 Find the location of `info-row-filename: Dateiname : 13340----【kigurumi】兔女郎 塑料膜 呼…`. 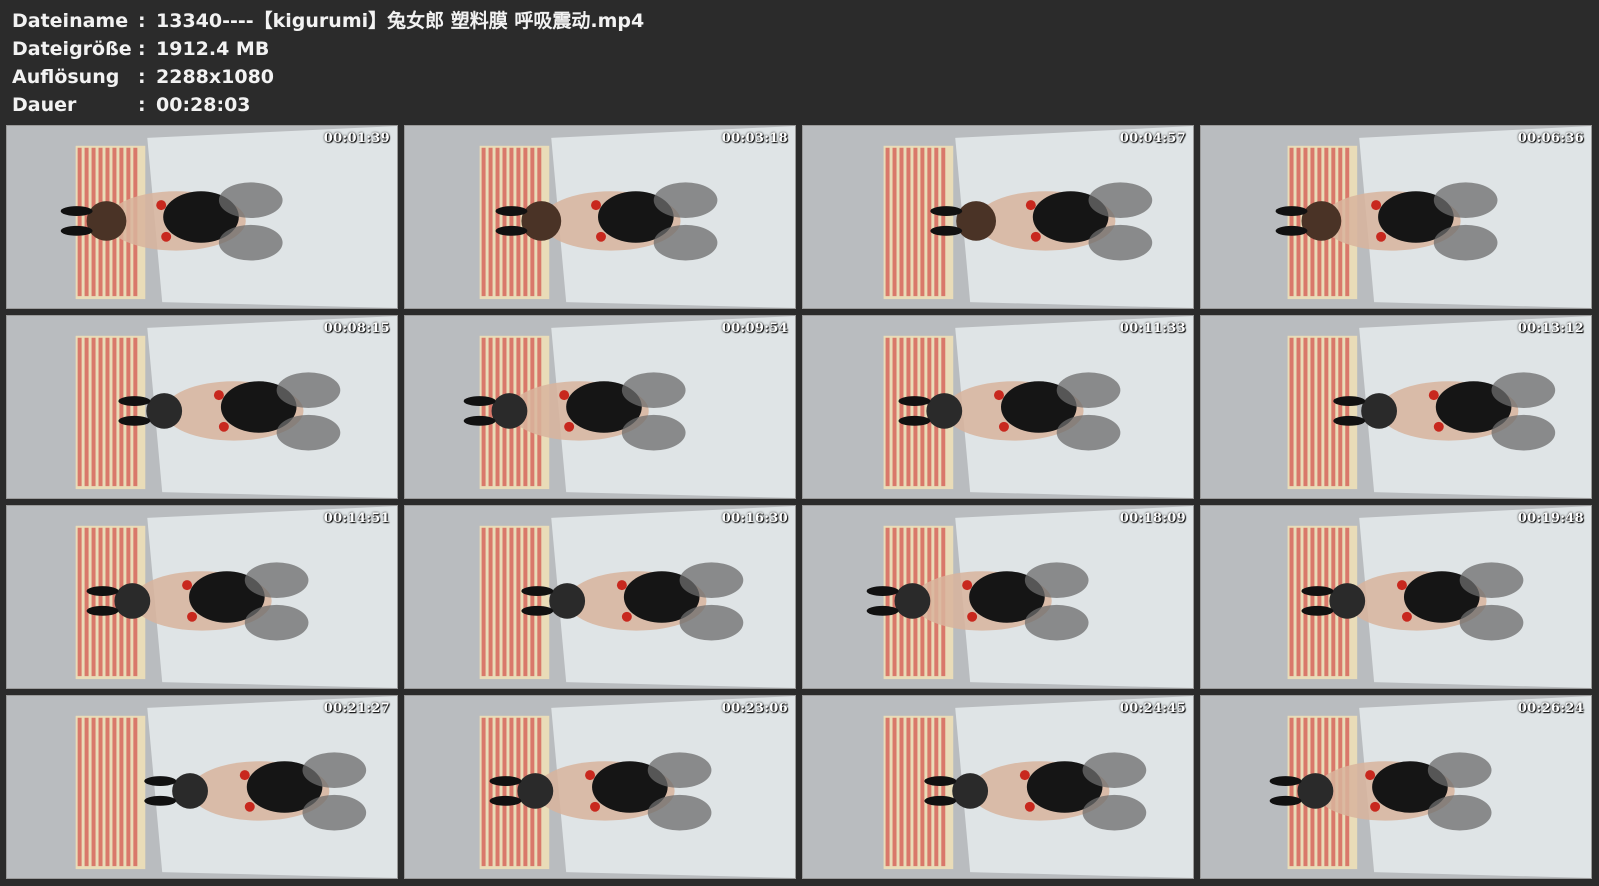

info-row-filename: Dateiname : 13340----【kigurumi】兔女郎 塑料膜 呼… is located at coordinates (328, 21).